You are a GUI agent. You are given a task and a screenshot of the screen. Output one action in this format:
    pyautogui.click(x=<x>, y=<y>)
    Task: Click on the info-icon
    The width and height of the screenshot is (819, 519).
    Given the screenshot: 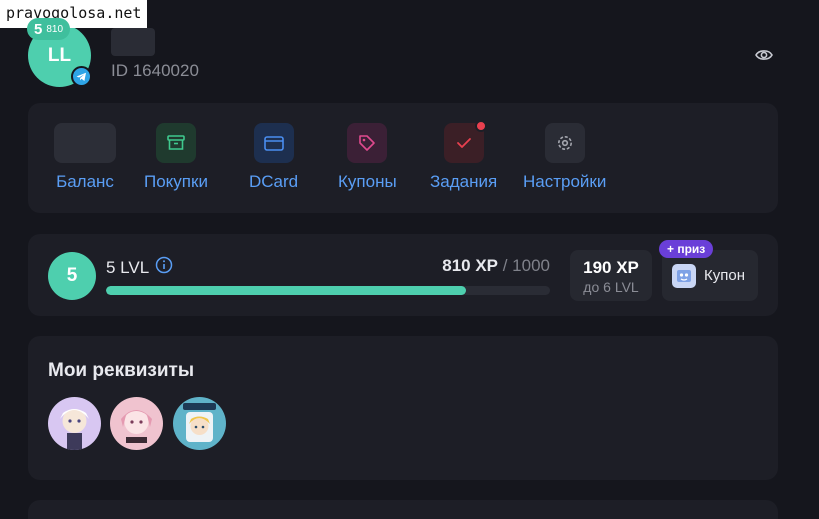 What is the action you would take?
    pyautogui.click(x=164, y=267)
    